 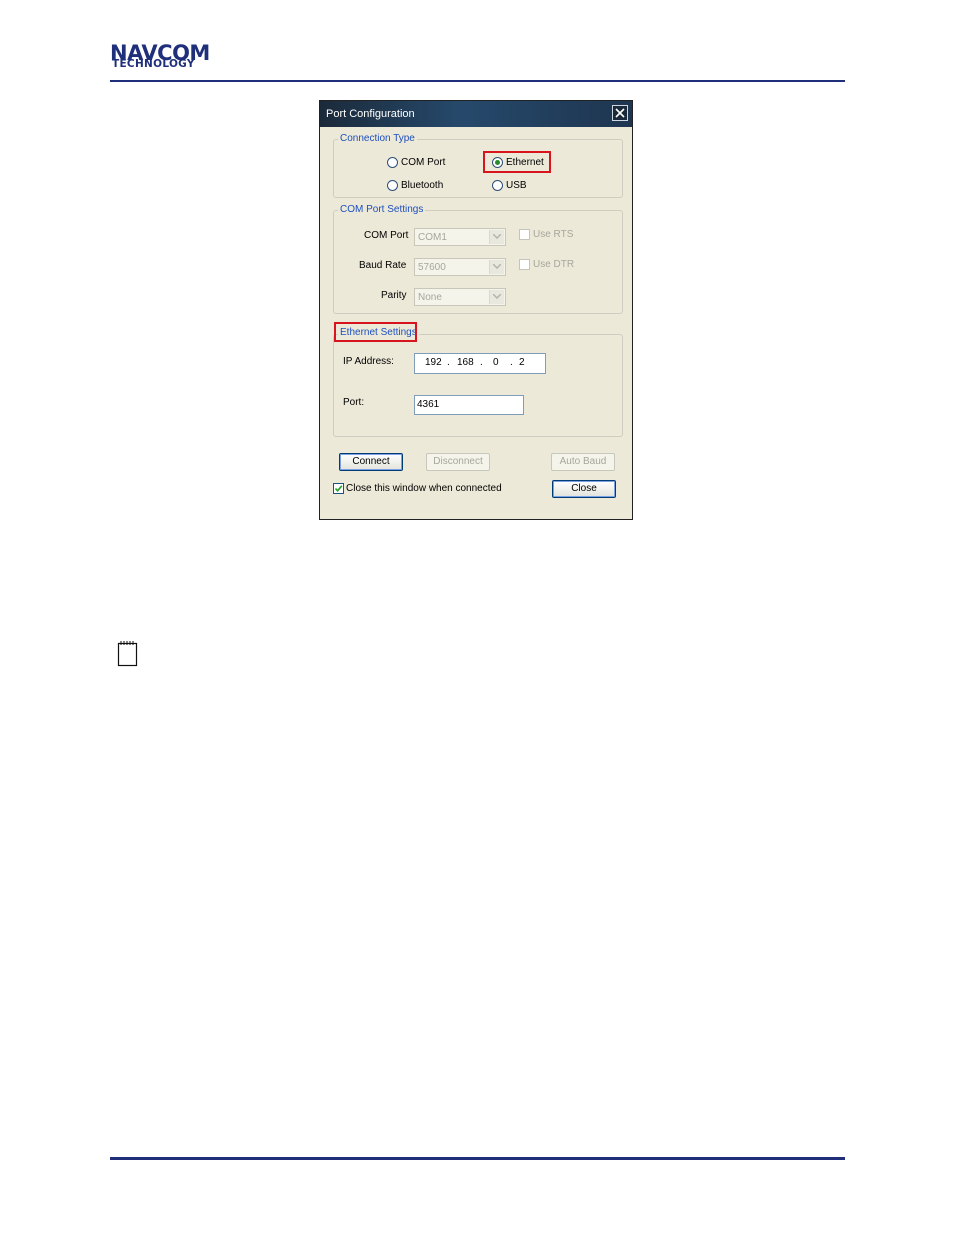 What do you see at coordinates (354, 402) in the screenshot?
I see `port-label: Port:` at bounding box center [354, 402].